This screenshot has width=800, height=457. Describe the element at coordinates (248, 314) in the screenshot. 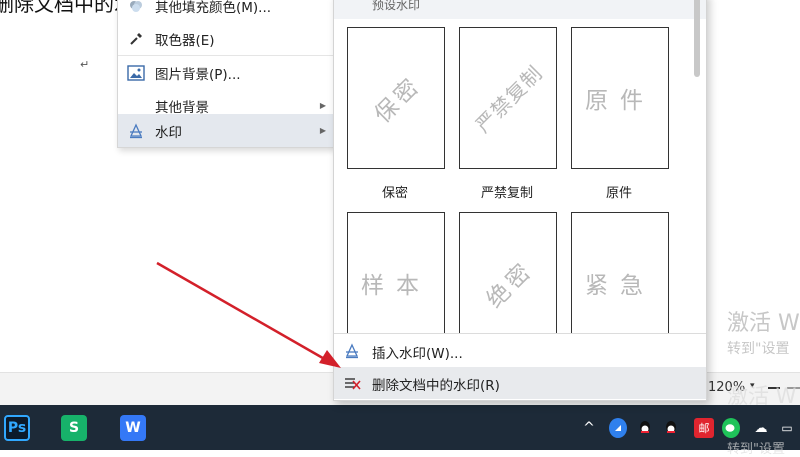

I see `annotation-arrow` at that location.